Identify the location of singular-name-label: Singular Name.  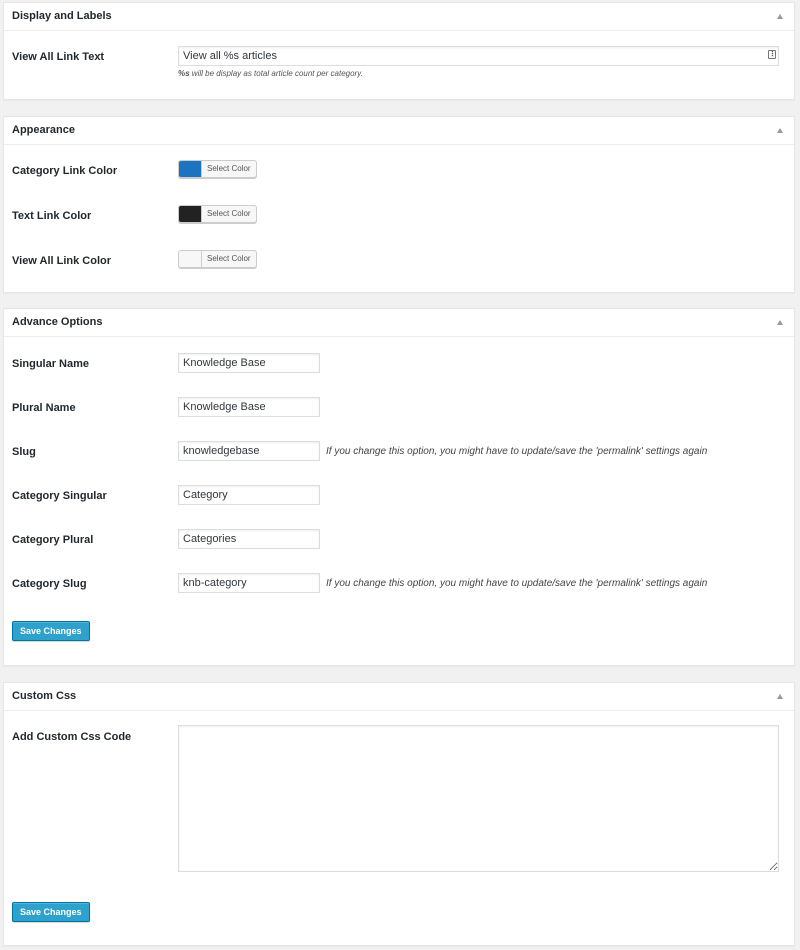
(51, 364).